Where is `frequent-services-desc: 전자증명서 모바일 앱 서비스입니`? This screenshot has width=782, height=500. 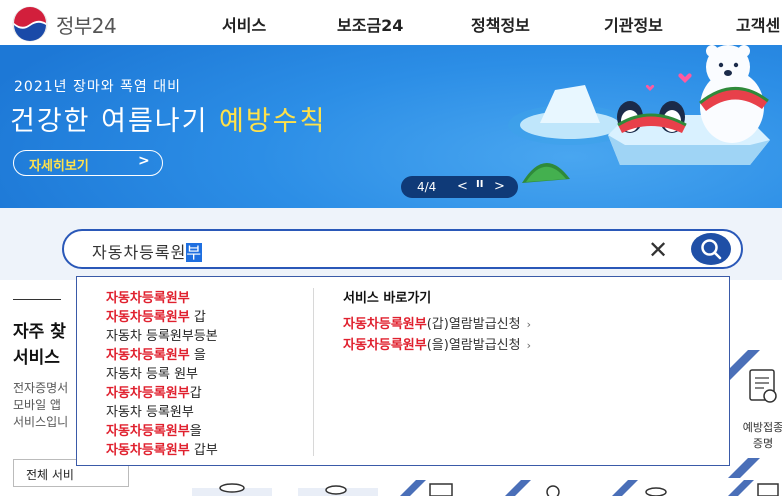
frequent-services-desc: 전자증명서 모바일 앱 서비스입니 is located at coordinates (40, 405).